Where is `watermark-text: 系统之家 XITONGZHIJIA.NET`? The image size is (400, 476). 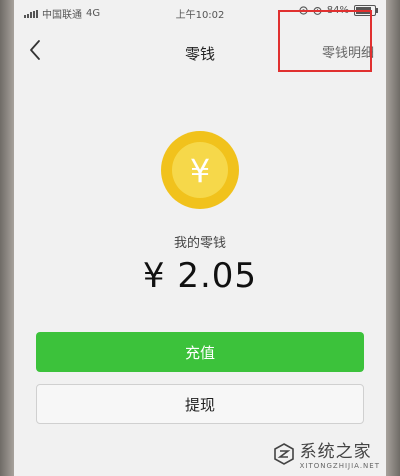 watermark-text: 系统之家 XITONGZHIJIA.NET is located at coordinates (340, 453).